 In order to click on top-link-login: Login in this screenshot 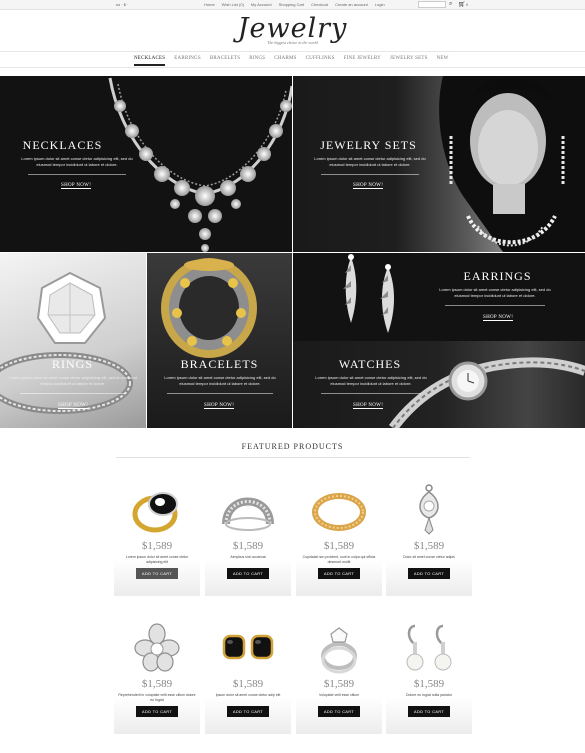, I will do `click(380, 4)`.